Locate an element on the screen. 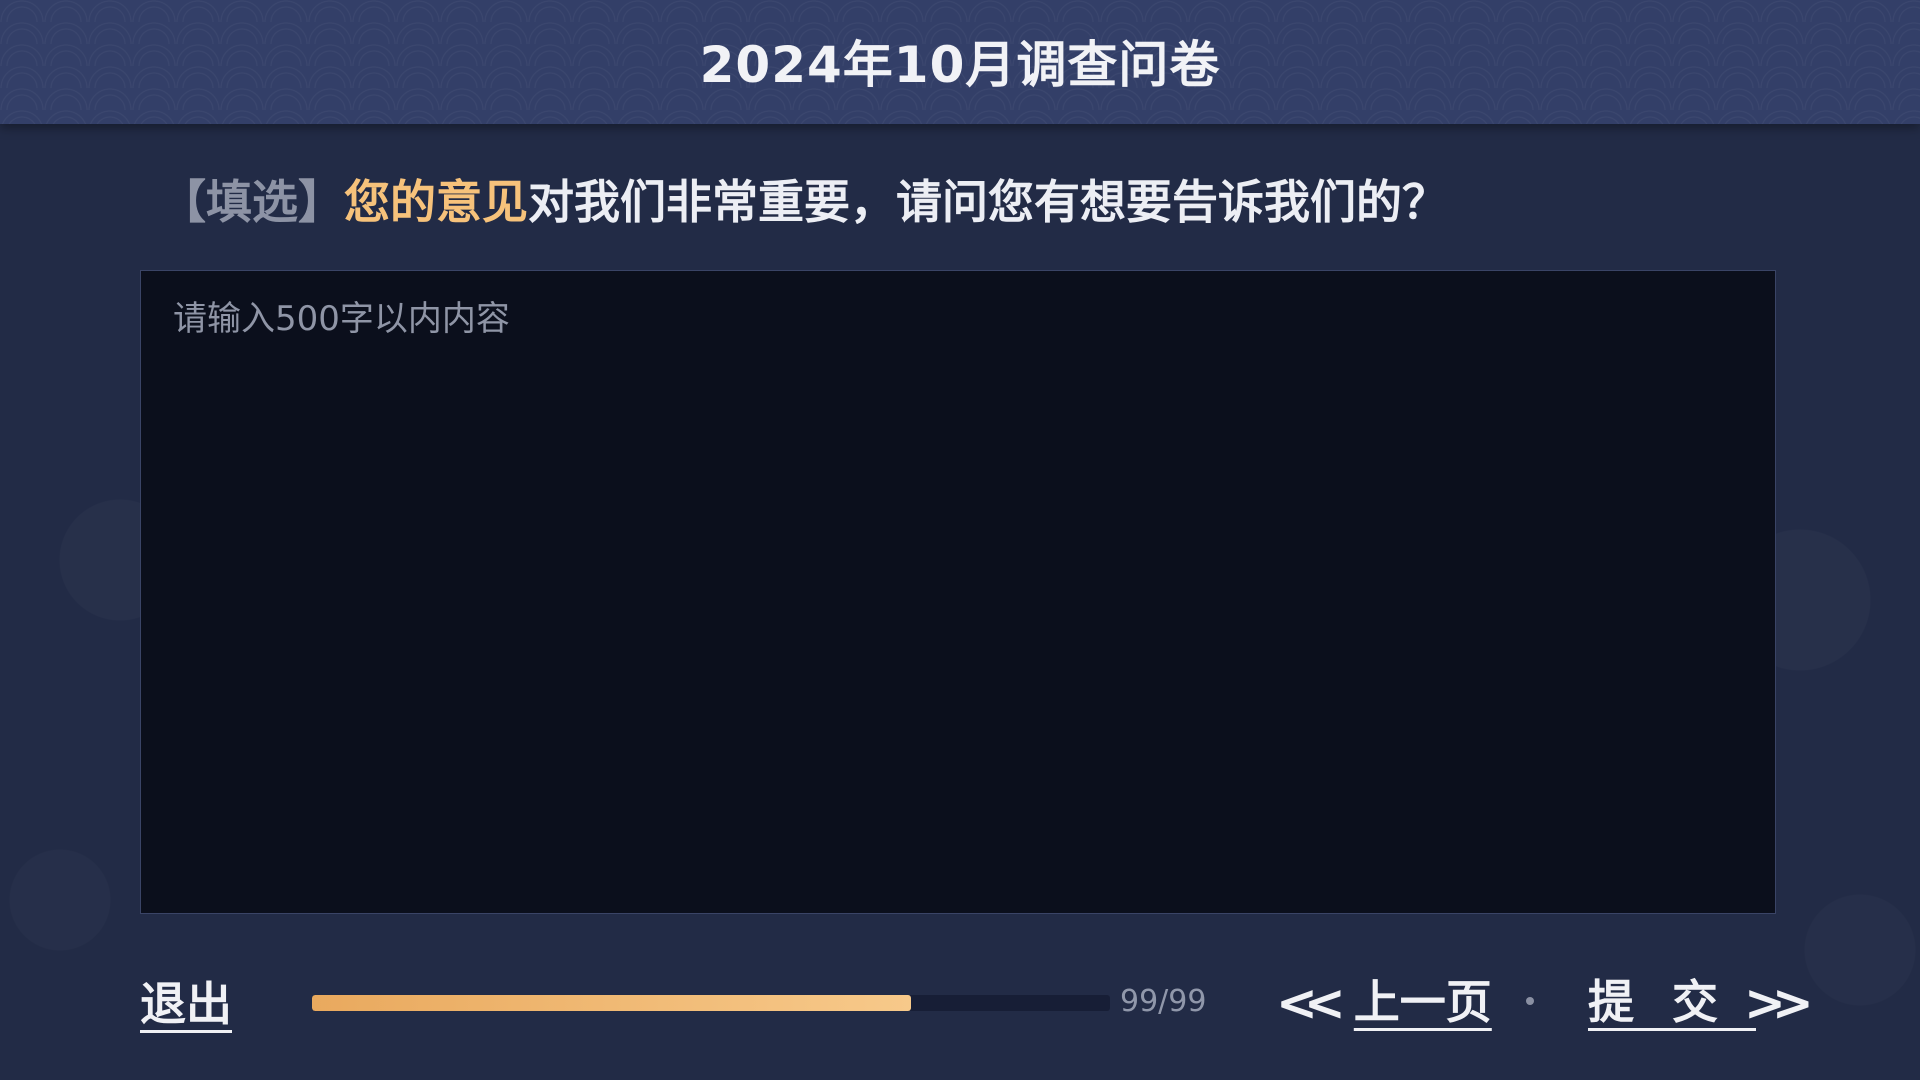  prev-page-label: 上一页 is located at coordinates (1422, 1002).